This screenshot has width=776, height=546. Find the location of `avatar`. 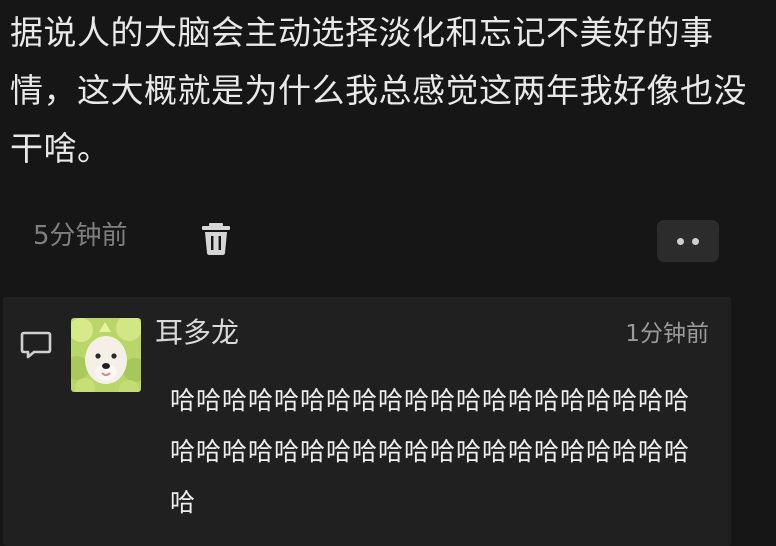

avatar is located at coordinates (106, 355).